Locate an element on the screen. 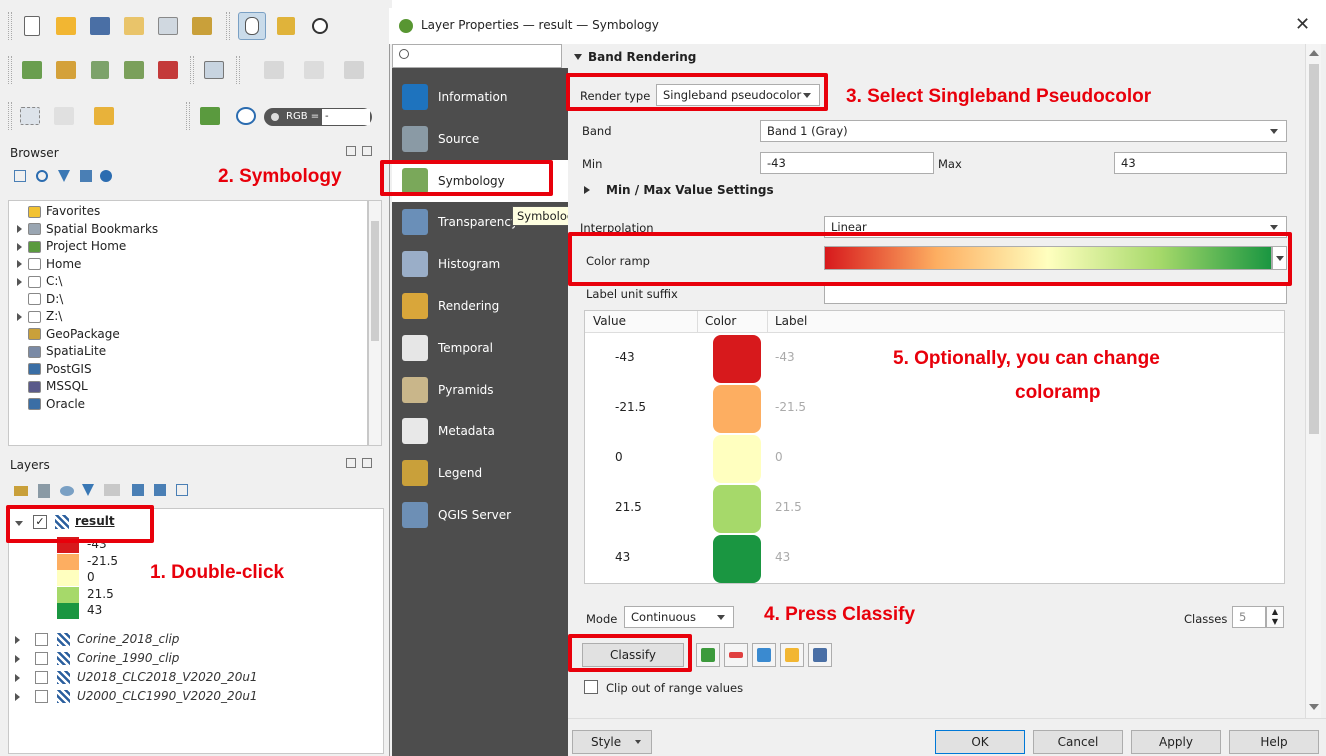 This screenshot has height=756, width=1326. add-raster-button is located at coordinates (168, 70).